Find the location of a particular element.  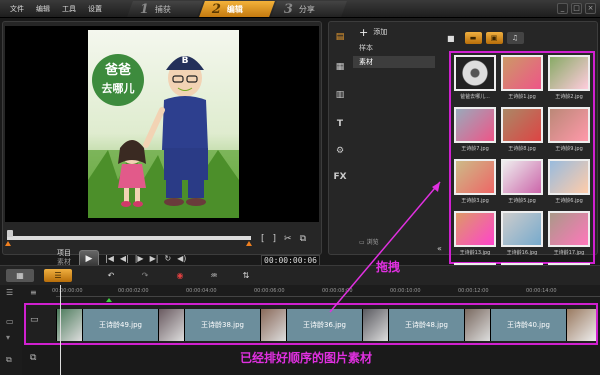

sorted-annotation: 已经排好顺序的图片素材 is located at coordinates (306, 358).